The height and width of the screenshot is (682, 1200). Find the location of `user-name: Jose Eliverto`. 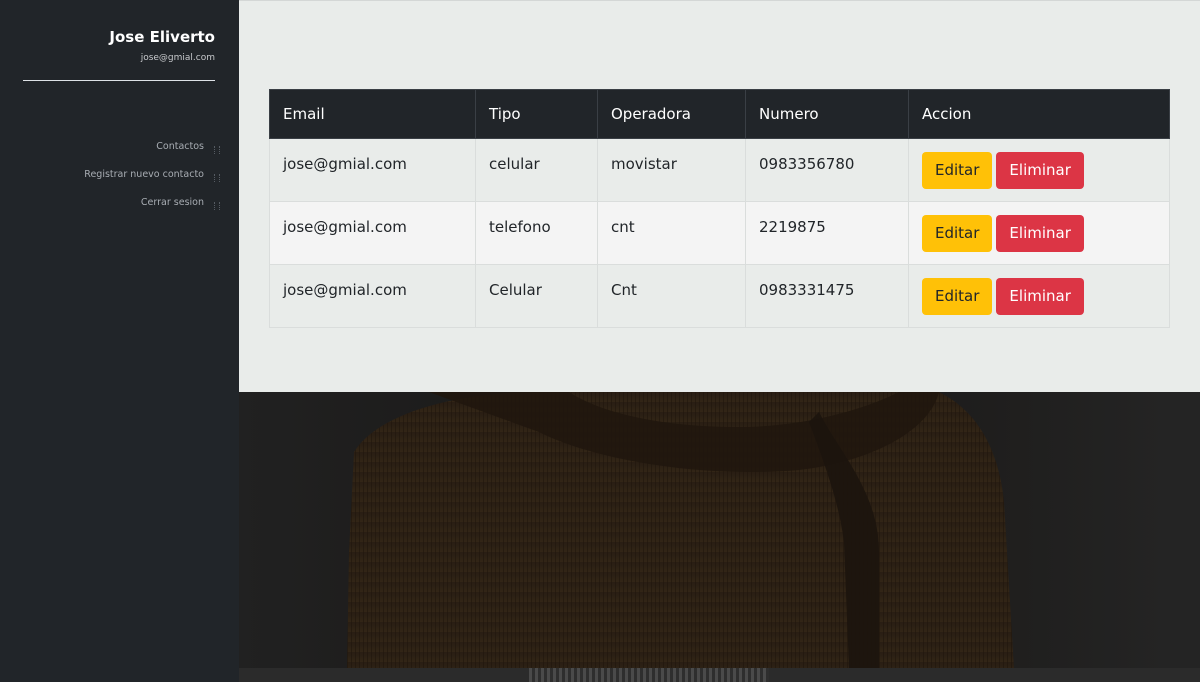

user-name: Jose Eliverto is located at coordinates (162, 37).